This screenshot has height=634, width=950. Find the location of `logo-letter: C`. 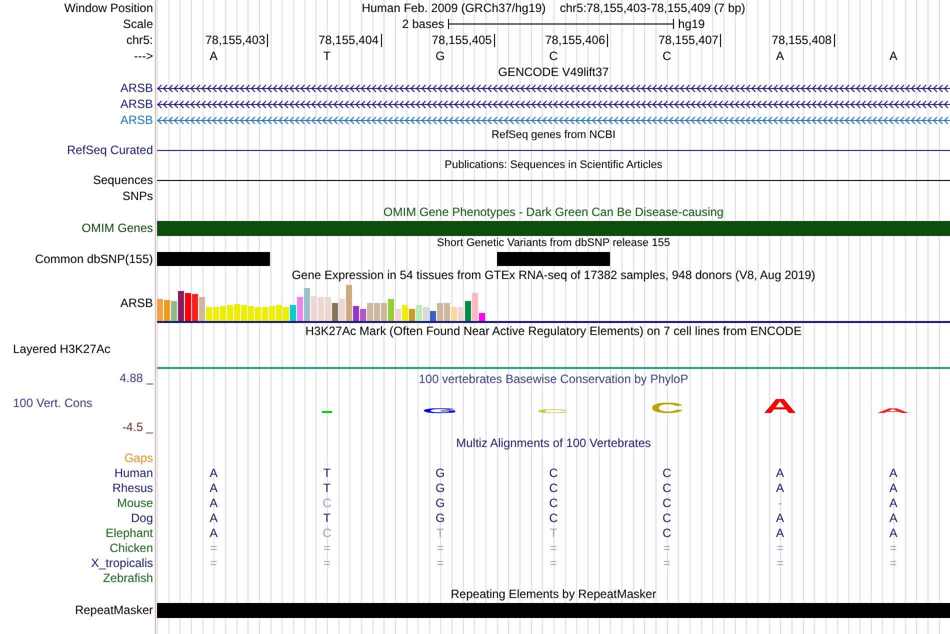

logo-letter: C is located at coordinates (666, 407).